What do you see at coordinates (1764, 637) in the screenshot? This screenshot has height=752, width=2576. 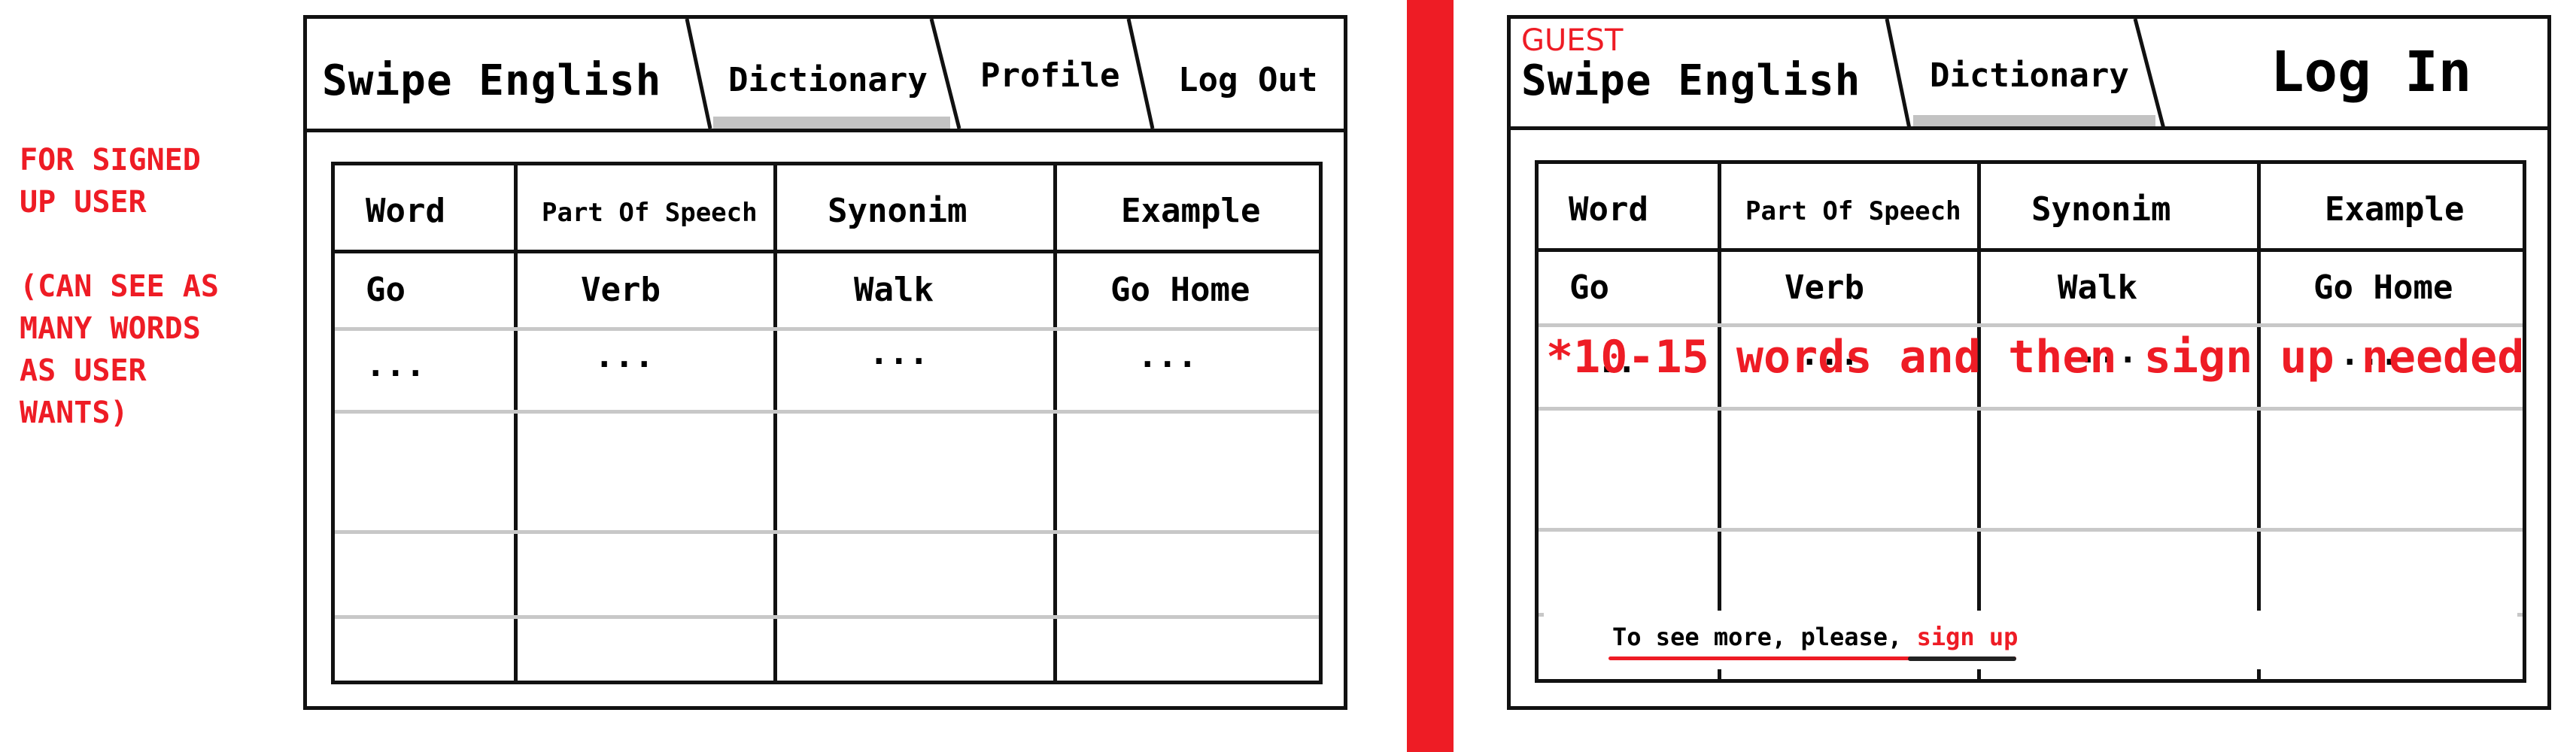 I see `sign-up-prompt-text: To see more, please,` at bounding box center [1764, 637].